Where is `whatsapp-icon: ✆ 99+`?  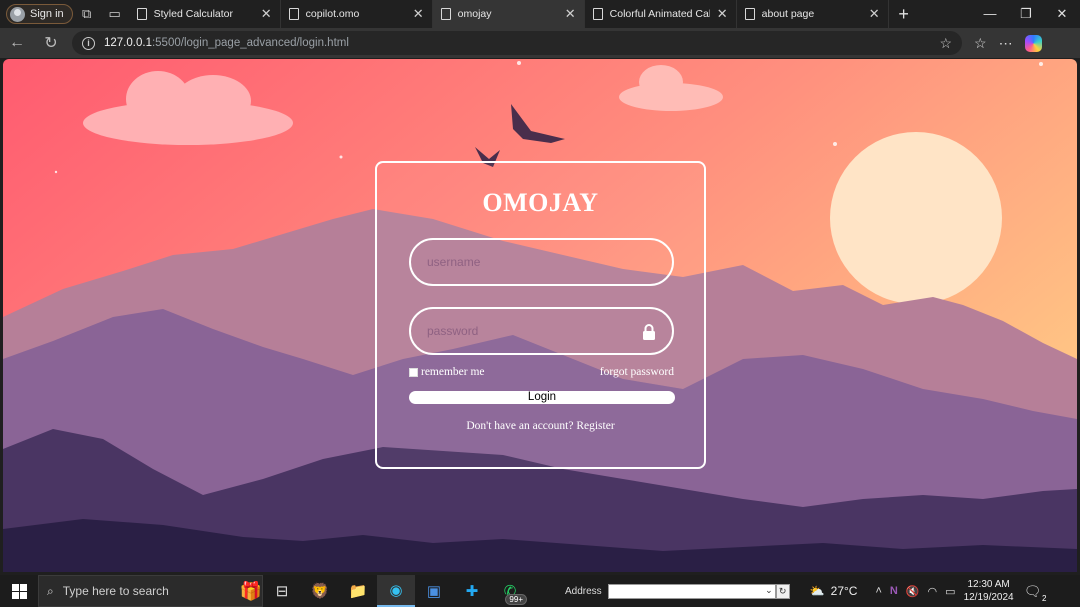
whatsapp-icon: ✆ 99+ is located at coordinates (510, 591).